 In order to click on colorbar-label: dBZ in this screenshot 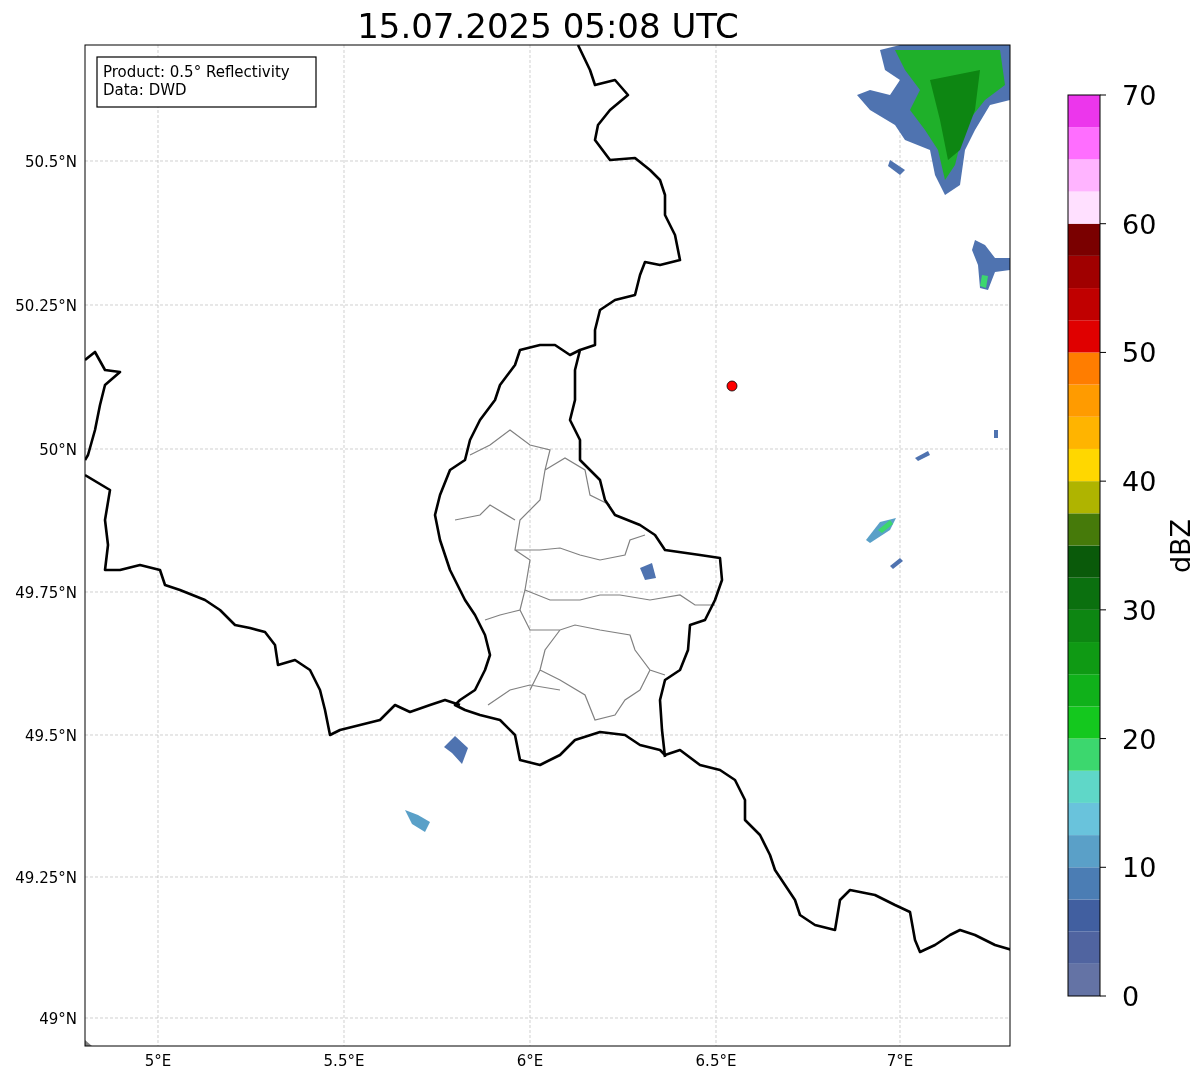, I will do `click(1180, 546)`.